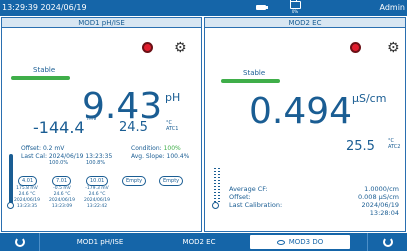  I want to click on buffer-chip-2: 7.01, so click(62, 181).